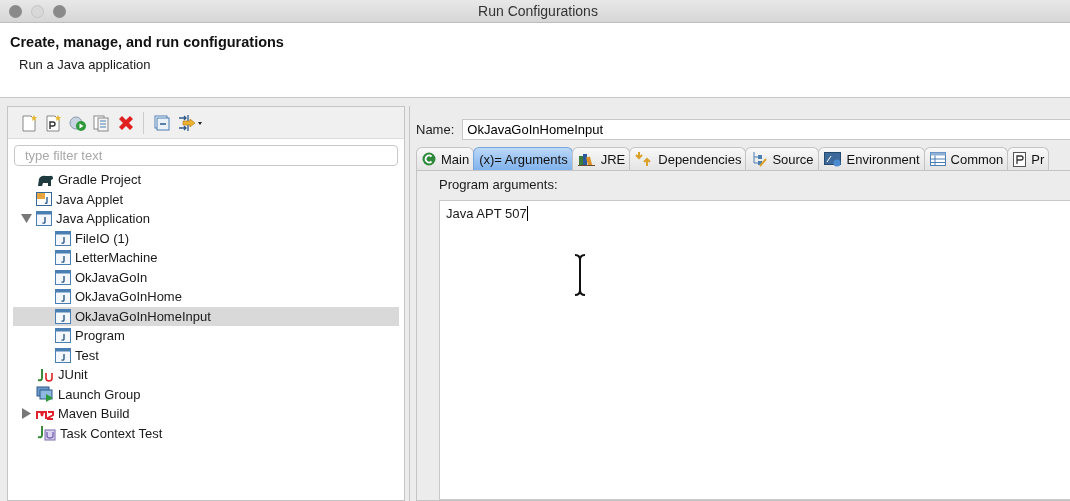  What do you see at coordinates (435, 129) in the screenshot?
I see `name-label: Name:` at bounding box center [435, 129].